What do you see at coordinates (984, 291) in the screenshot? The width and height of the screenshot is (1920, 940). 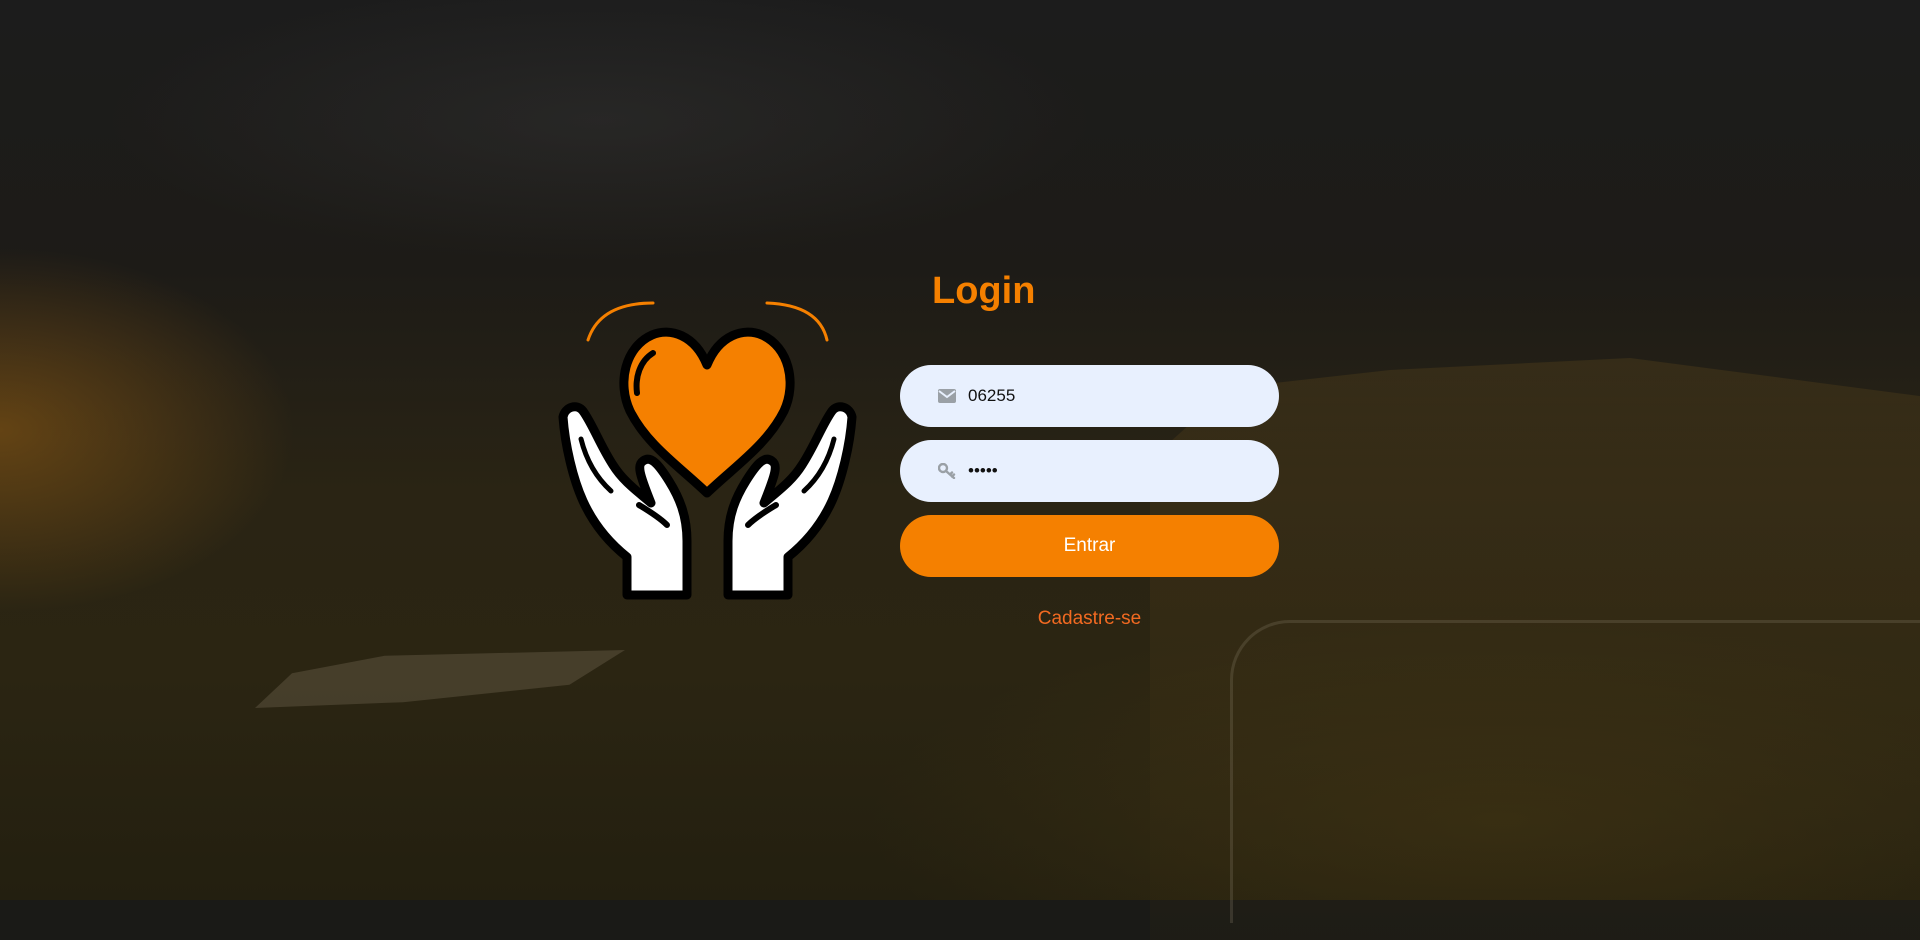 I see `page-title: Login` at bounding box center [984, 291].